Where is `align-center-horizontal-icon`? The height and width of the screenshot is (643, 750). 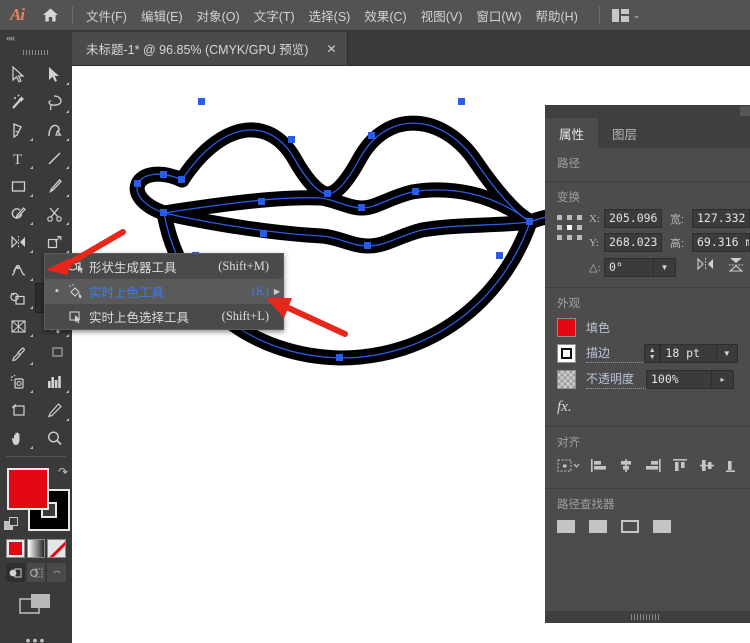 align-center-horizontal-icon is located at coordinates (626, 468).